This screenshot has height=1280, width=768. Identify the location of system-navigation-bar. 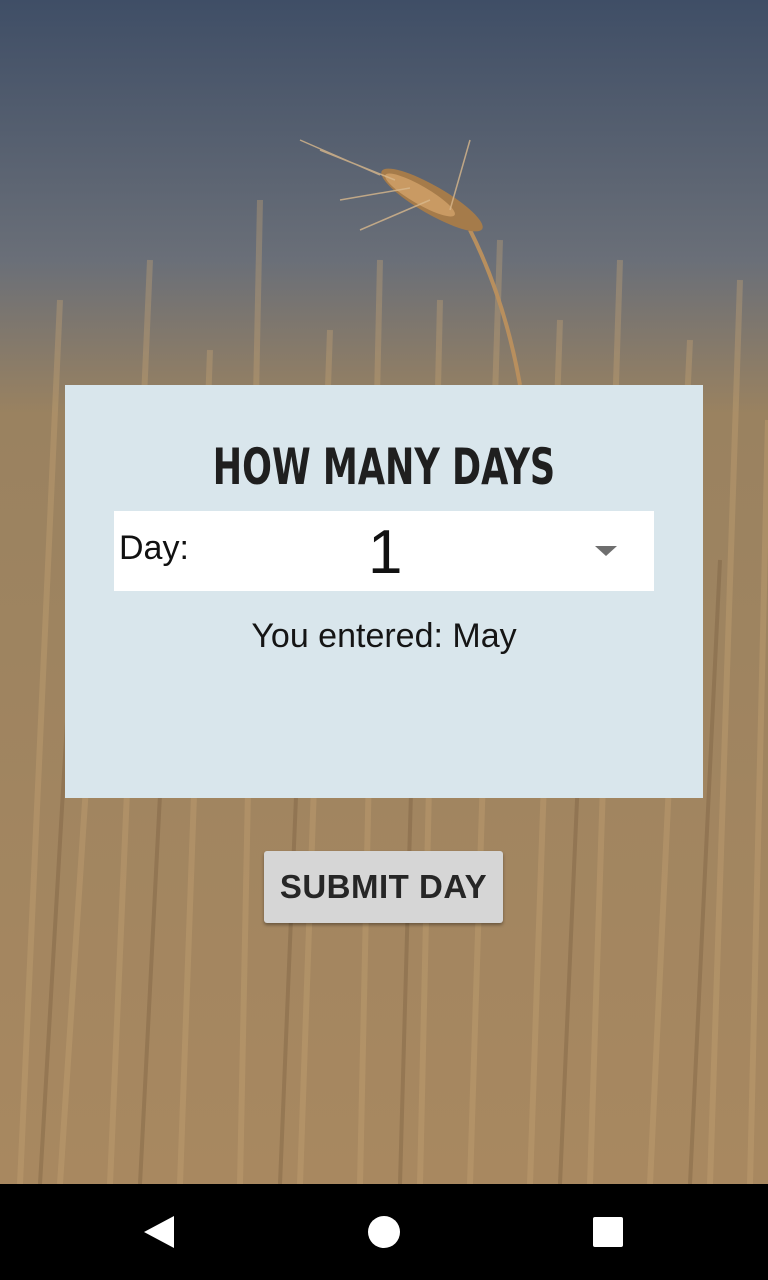
(384, 1232).